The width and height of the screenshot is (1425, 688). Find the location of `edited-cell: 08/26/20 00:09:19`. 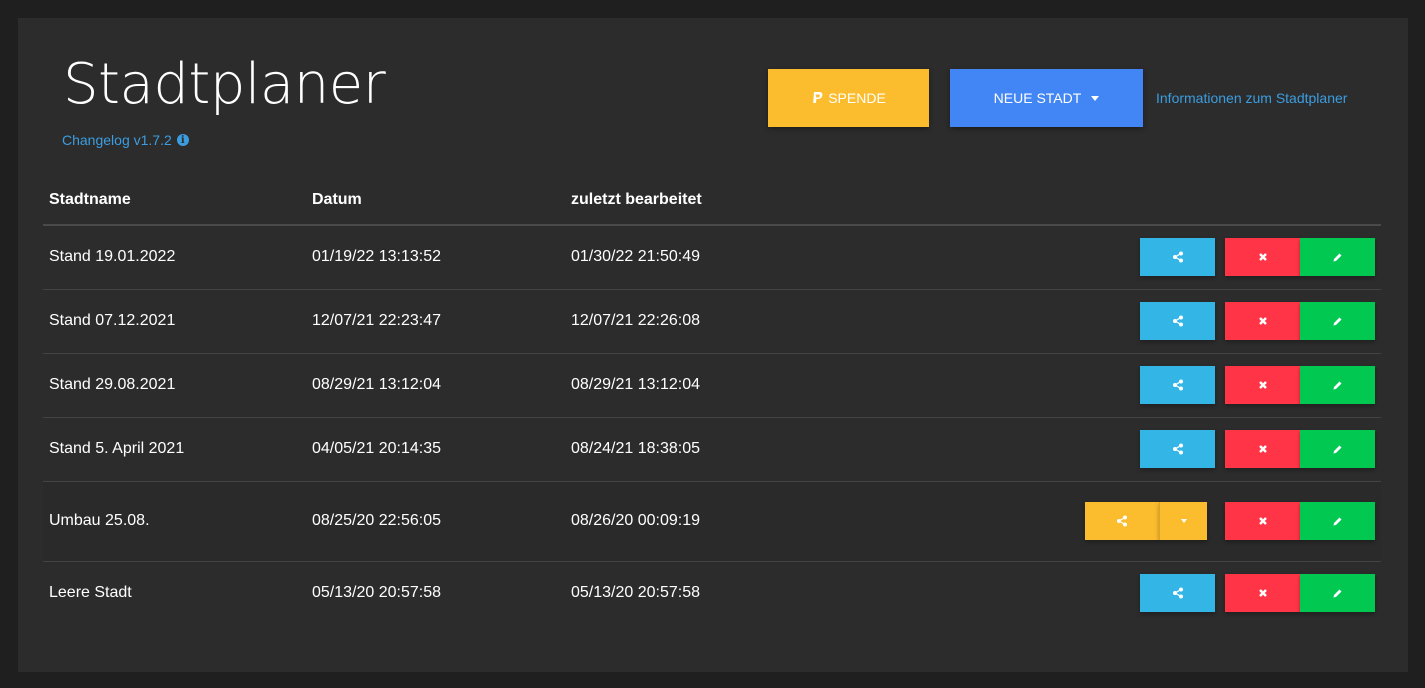

edited-cell: 08/26/20 00:09:19 is located at coordinates (696, 520).